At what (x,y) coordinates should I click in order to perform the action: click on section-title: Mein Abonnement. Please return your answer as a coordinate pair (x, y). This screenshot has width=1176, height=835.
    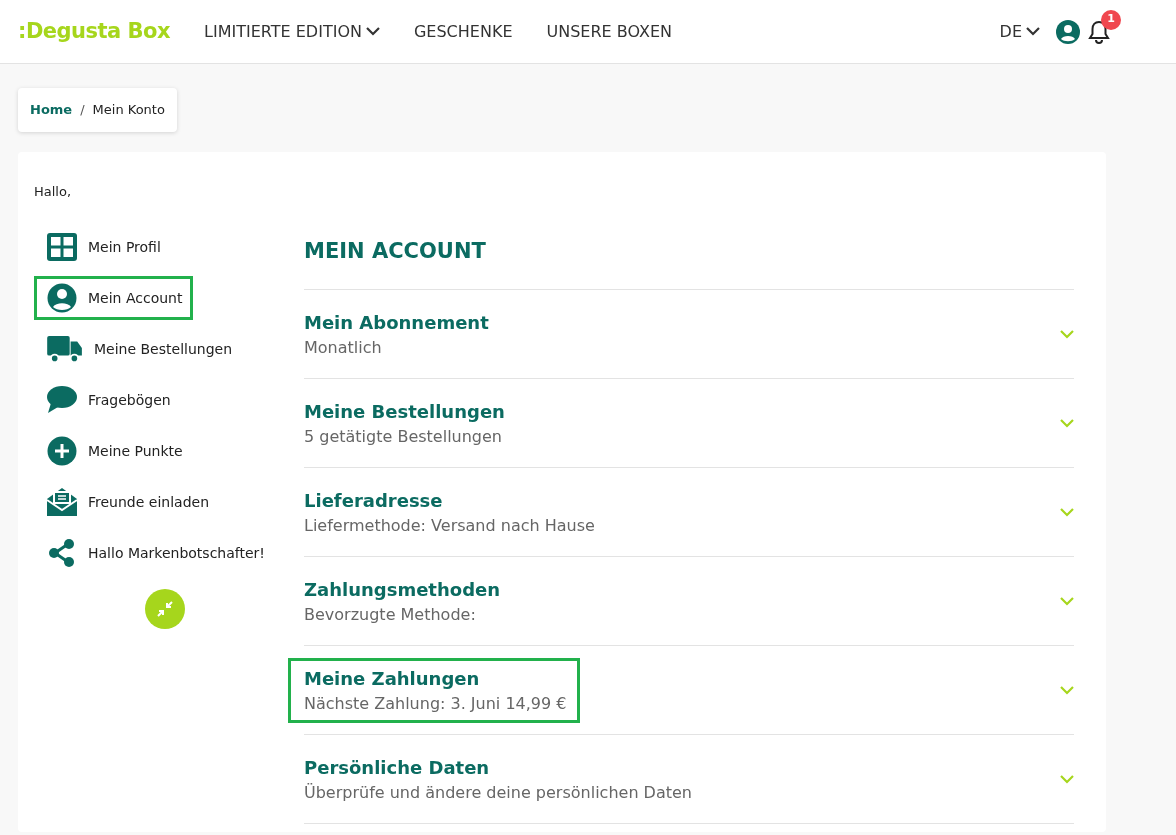
    Looking at the image, I should click on (396, 322).